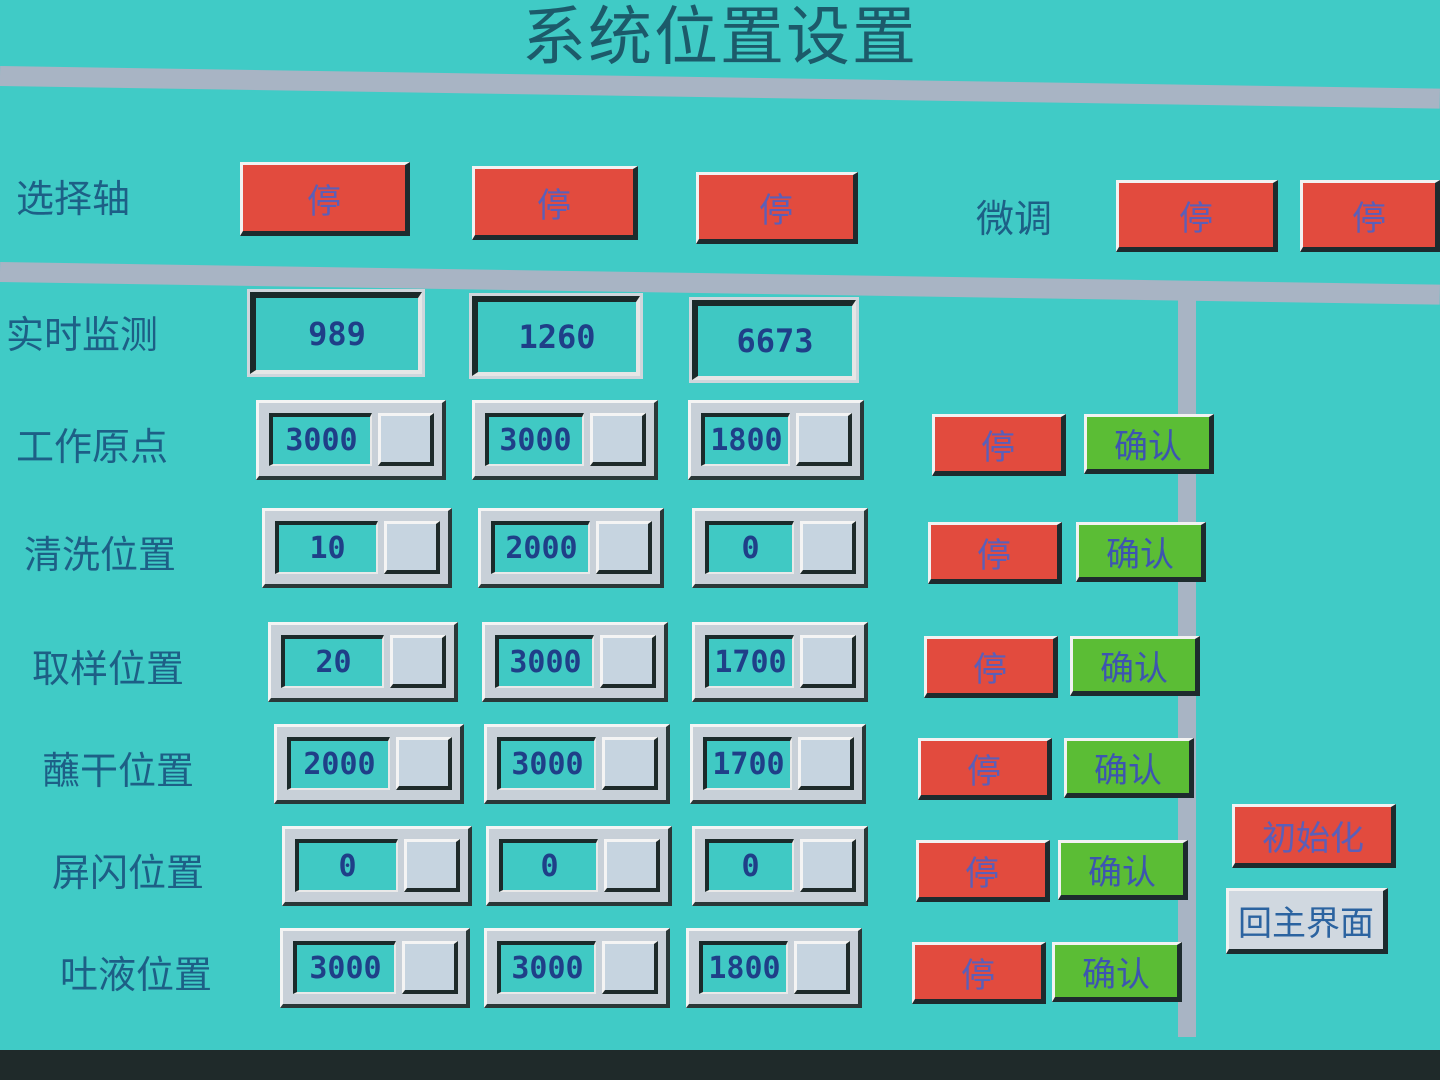 The height and width of the screenshot is (1080, 1440). Describe the element at coordinates (336, 333) in the screenshot. I see `monitor-axis-1: 989` at that location.